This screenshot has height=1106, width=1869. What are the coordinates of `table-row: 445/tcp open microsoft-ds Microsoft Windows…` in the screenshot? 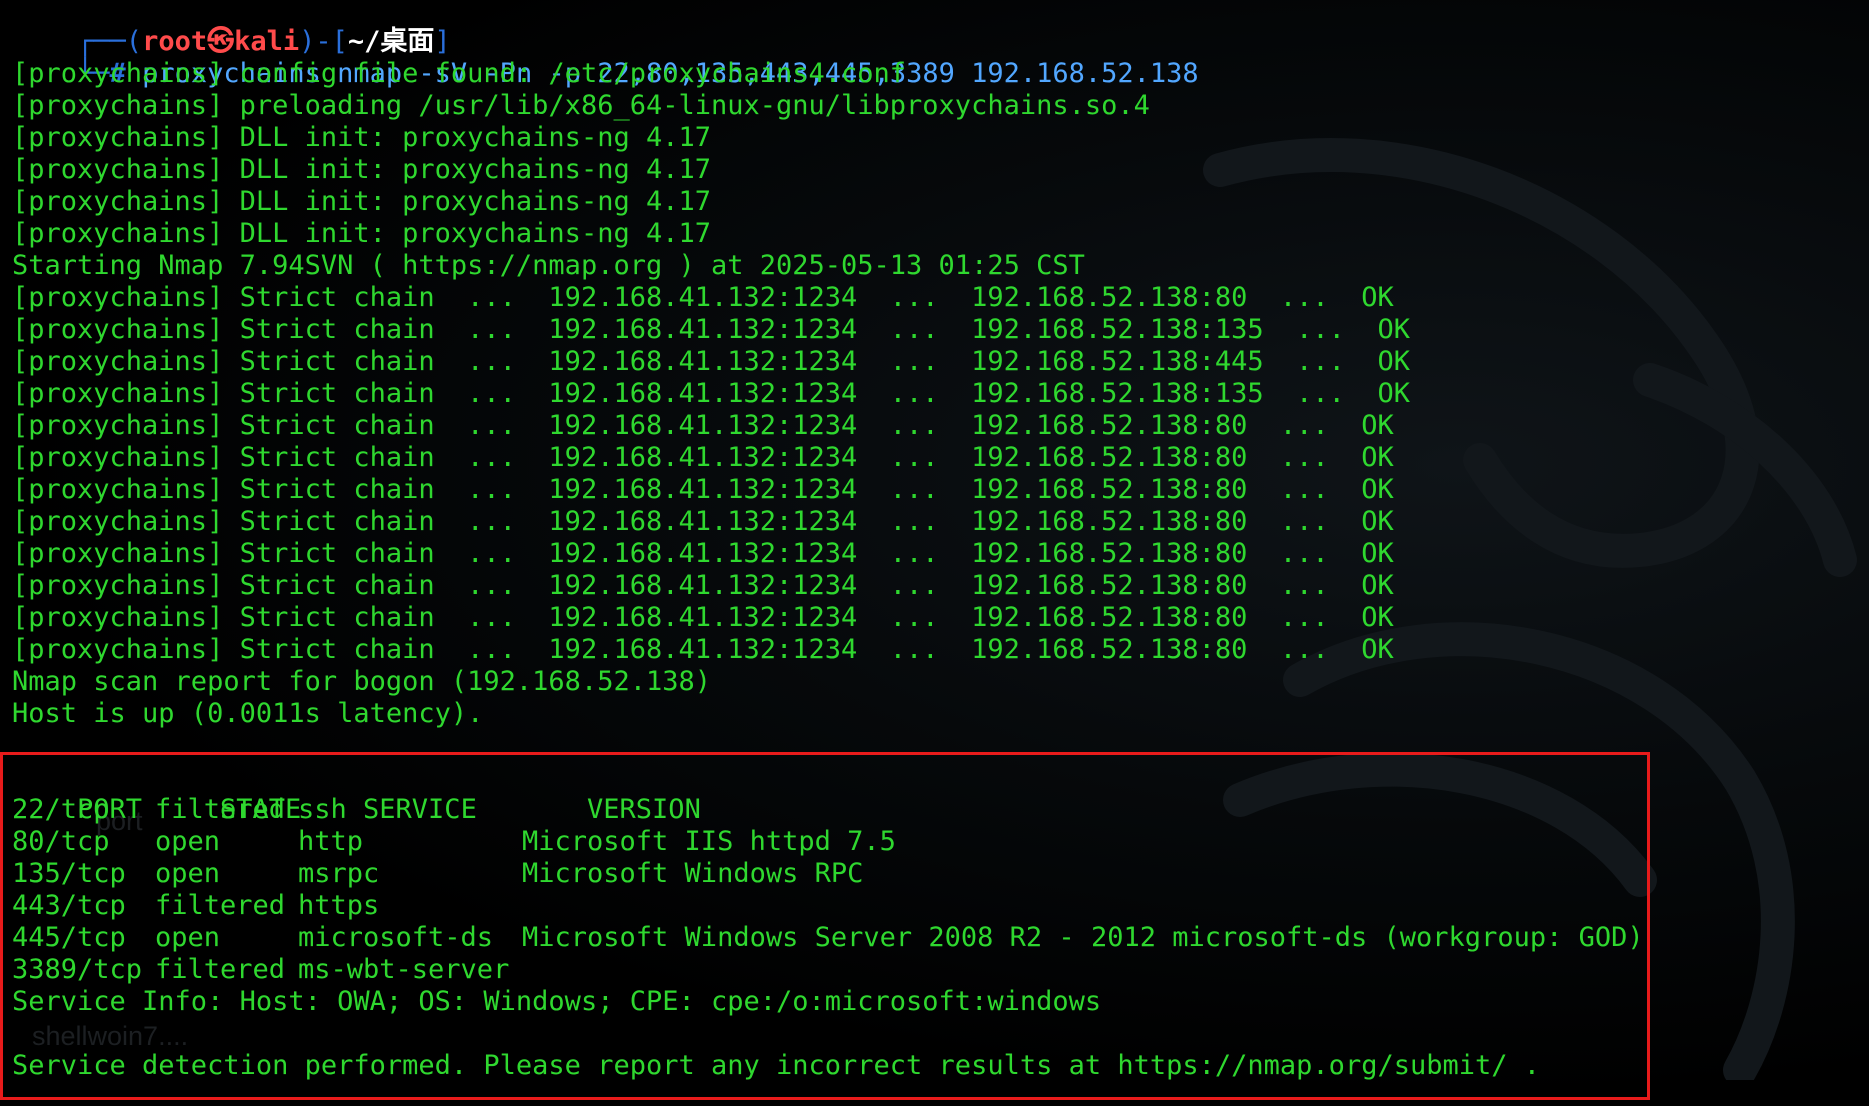 It's located at (828, 938).